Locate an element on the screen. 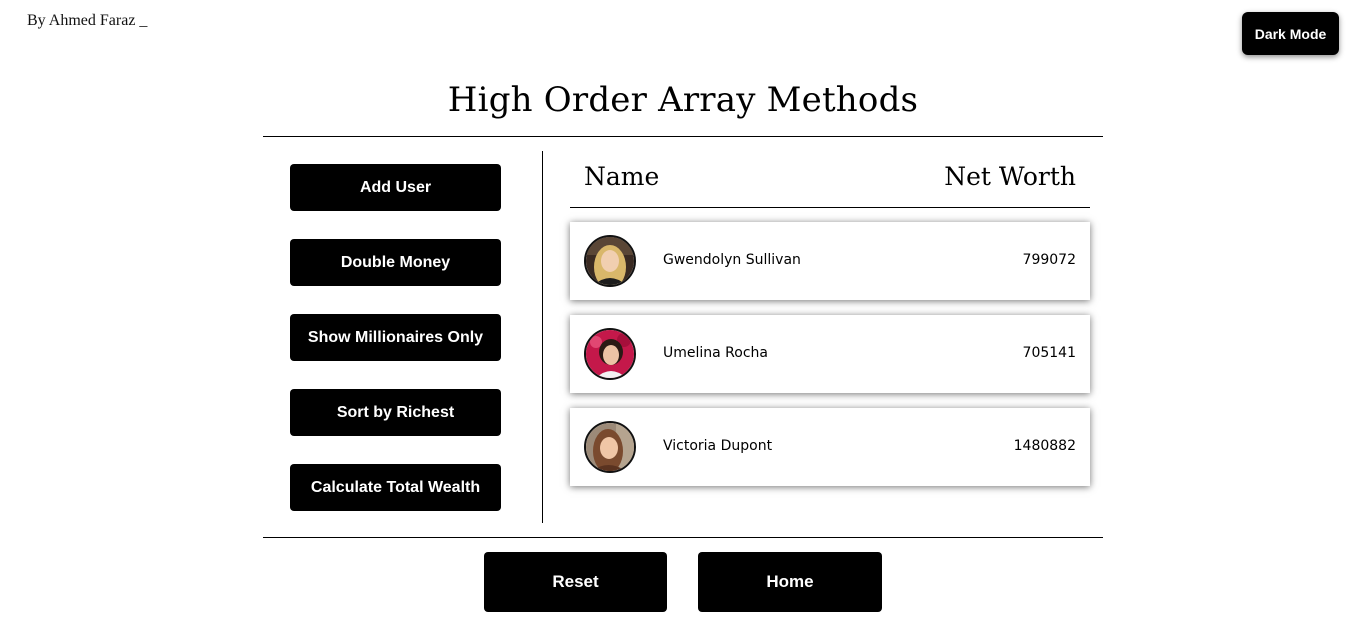 The image size is (1349, 624). page-title: High Order Array Methods is located at coordinates (683, 100).